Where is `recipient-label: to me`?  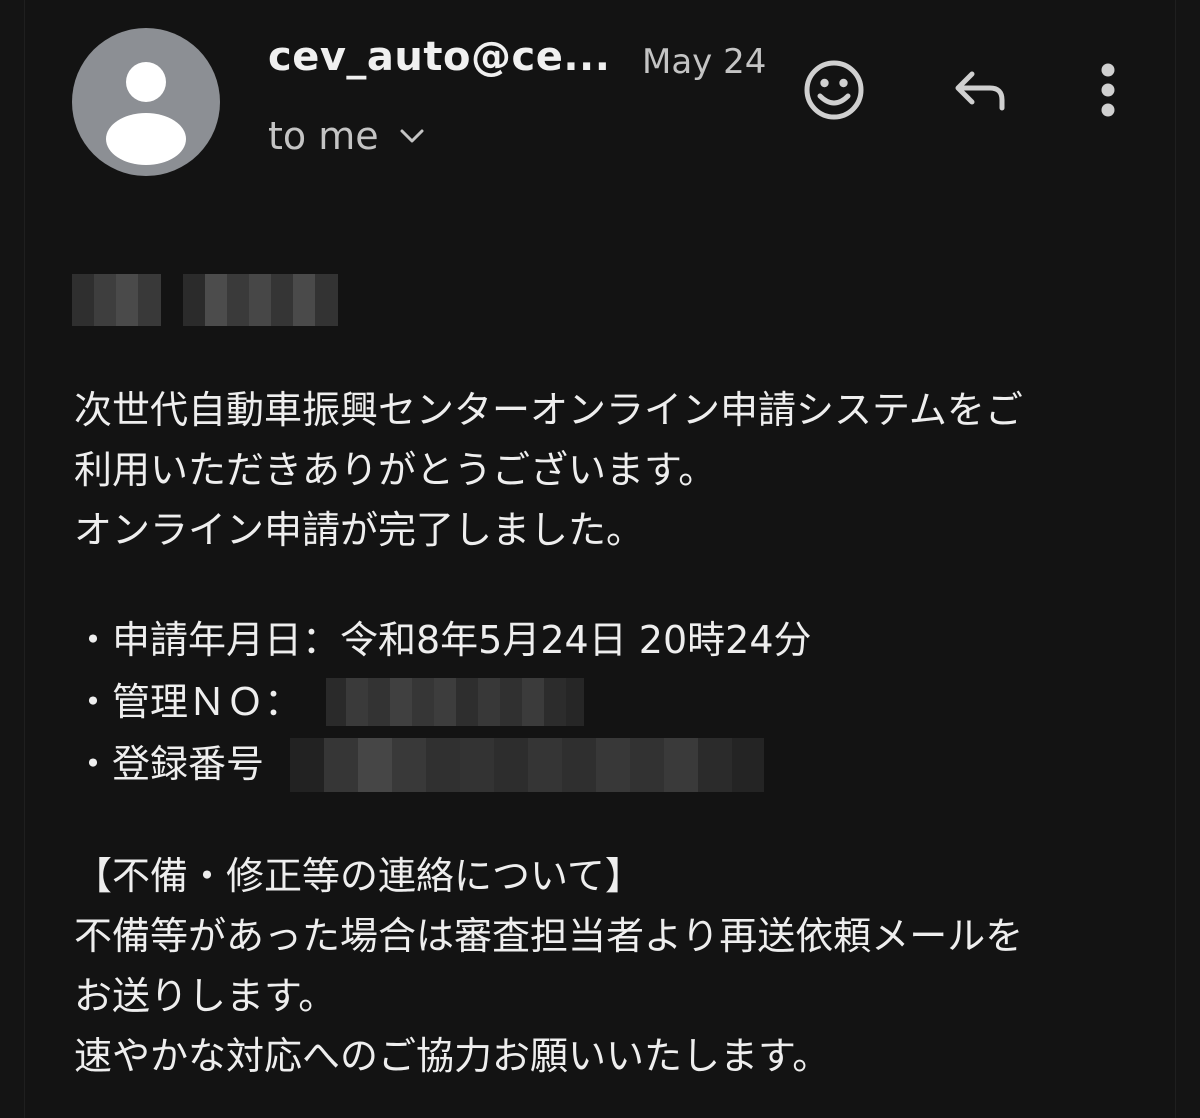
recipient-label: to me is located at coordinates (323, 136).